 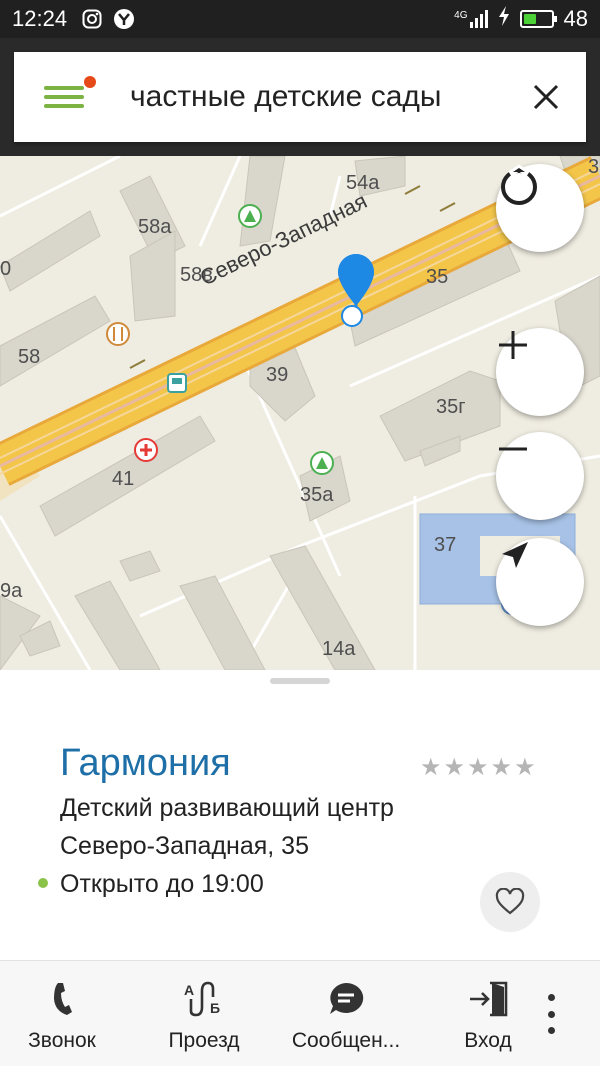 I want to click on poi-bus-stop-icon, so click(x=177, y=383).